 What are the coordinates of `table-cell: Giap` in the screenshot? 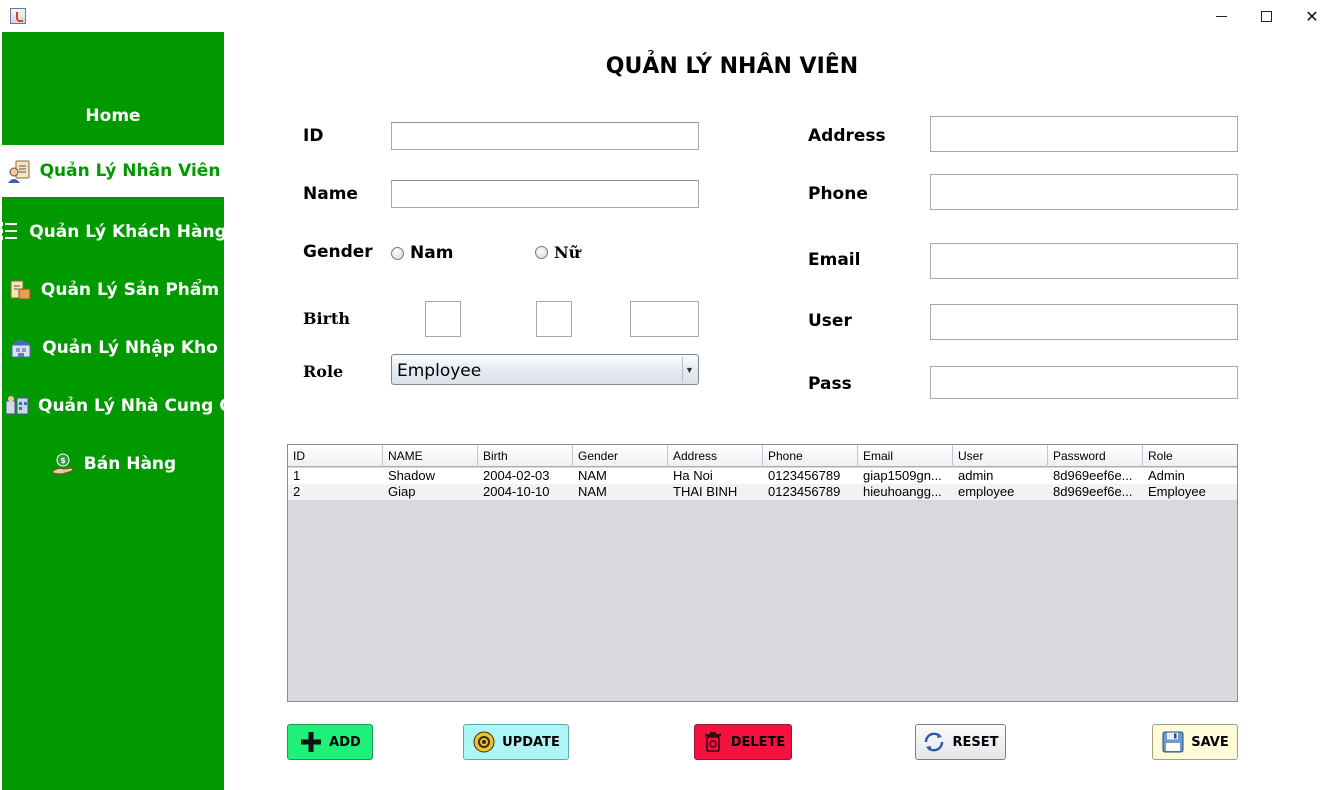 It's located at (402, 491).